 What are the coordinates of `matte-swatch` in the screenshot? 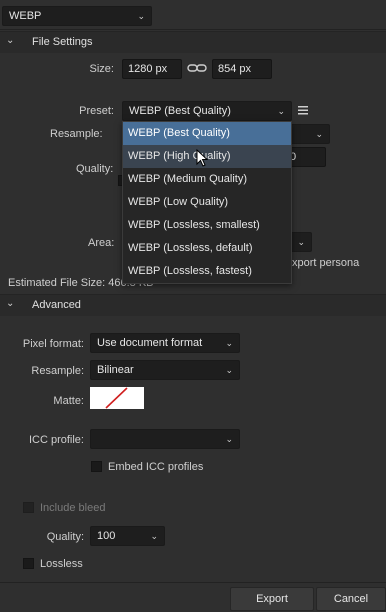 It's located at (117, 398).